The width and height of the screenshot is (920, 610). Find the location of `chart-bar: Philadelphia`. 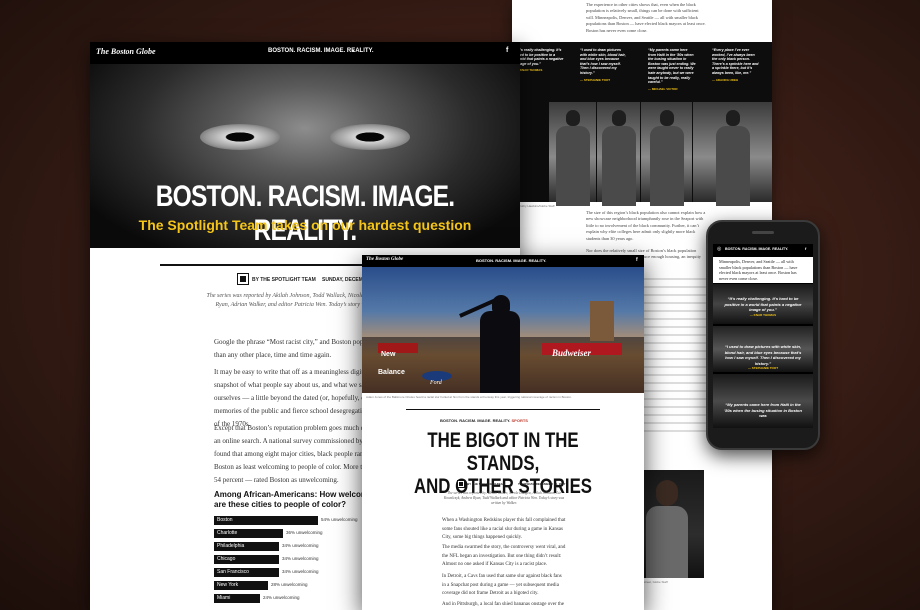

chart-bar: Philadelphia is located at coordinates (246, 546).